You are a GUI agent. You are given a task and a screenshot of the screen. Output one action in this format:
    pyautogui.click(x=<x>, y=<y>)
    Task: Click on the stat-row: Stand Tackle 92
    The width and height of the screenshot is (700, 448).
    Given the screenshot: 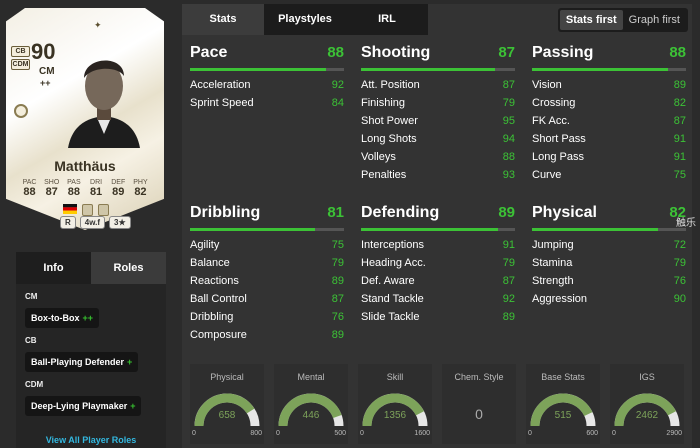 What is the action you would take?
    pyautogui.click(x=438, y=299)
    